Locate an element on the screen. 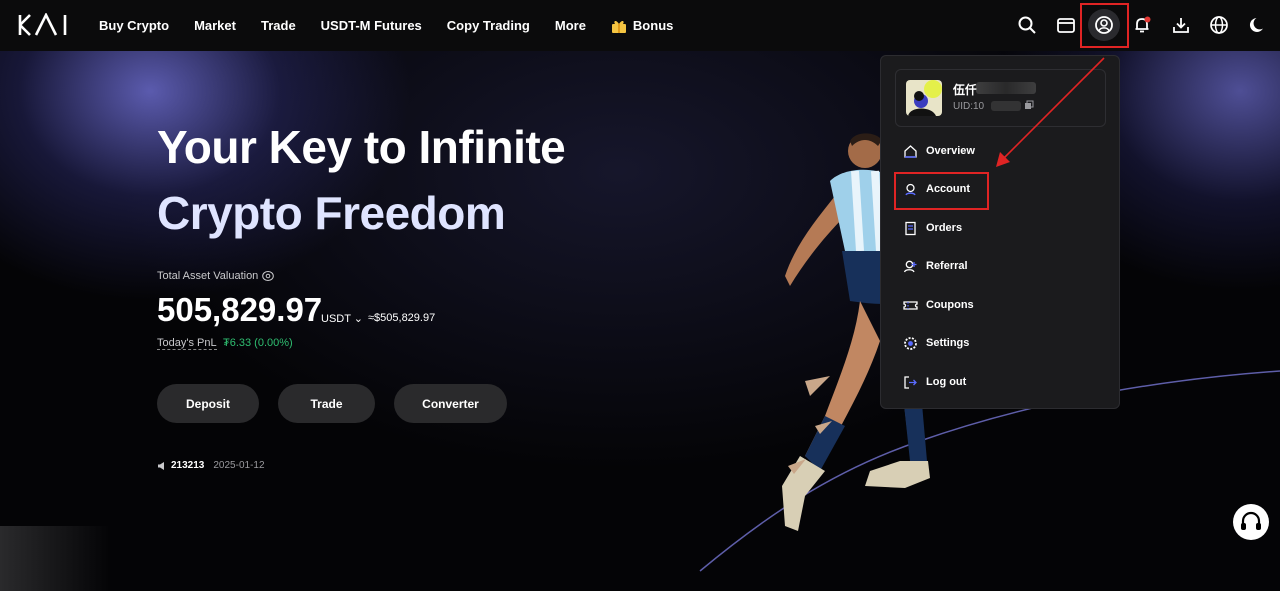  headset-icon is located at coordinates (1251, 520).